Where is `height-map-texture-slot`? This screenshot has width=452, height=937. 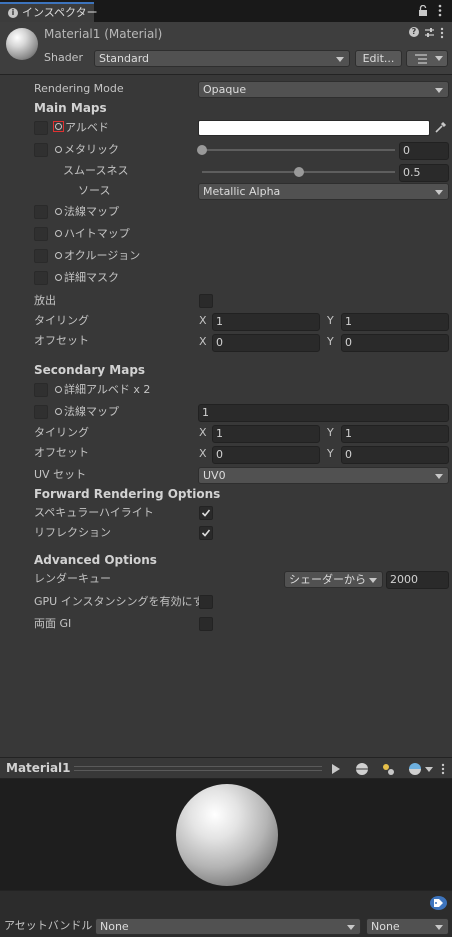 height-map-texture-slot is located at coordinates (41, 234).